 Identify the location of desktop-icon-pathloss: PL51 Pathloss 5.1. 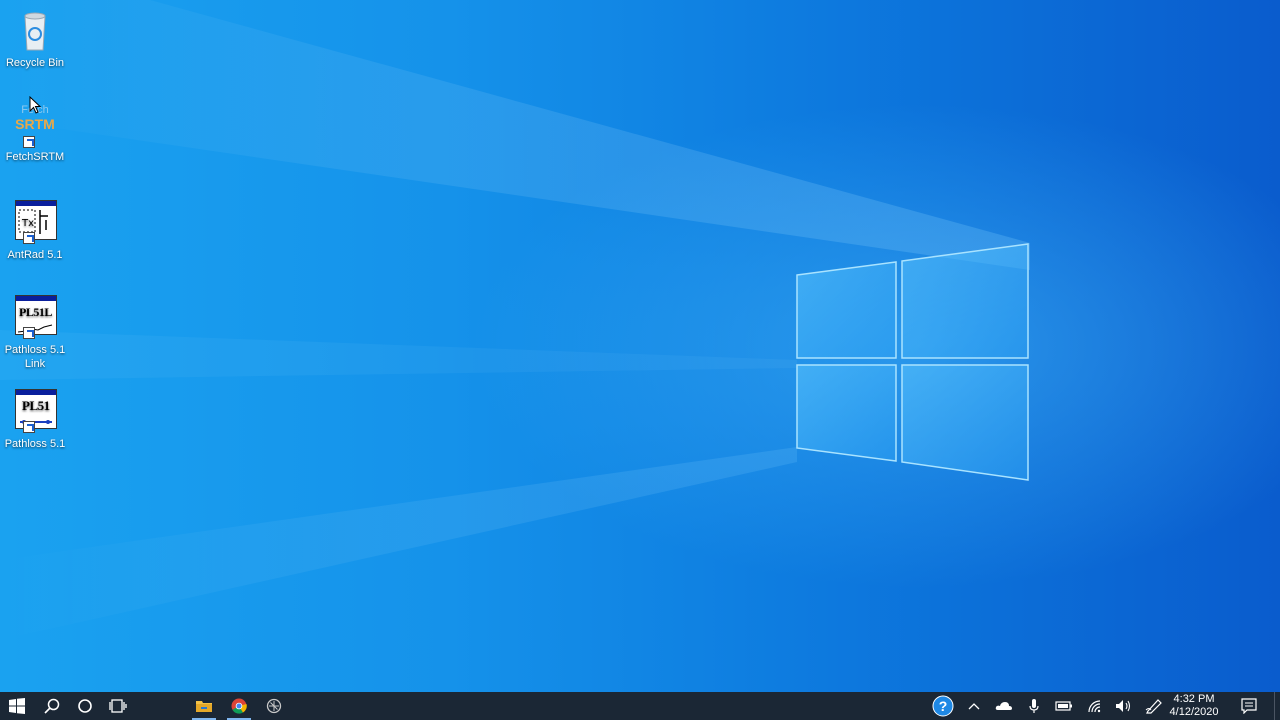
(35, 419).